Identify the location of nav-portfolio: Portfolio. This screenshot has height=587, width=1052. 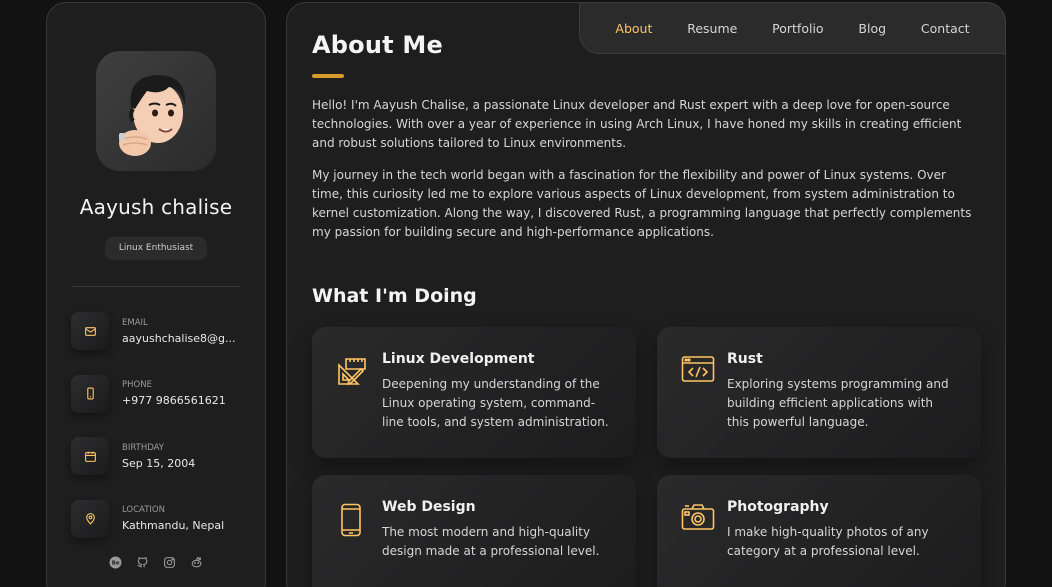
(797, 28).